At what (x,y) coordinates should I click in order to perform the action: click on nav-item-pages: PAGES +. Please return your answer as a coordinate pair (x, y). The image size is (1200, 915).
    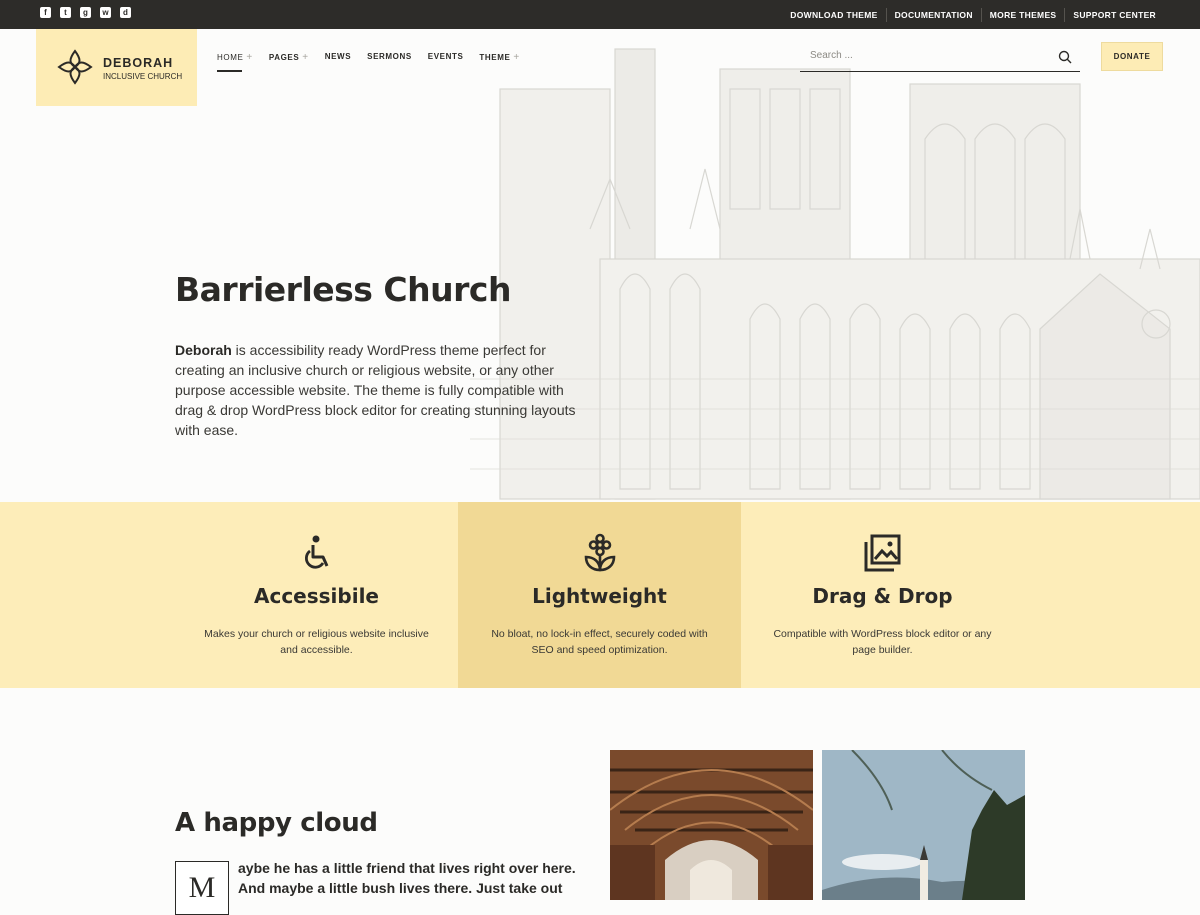
    Looking at the image, I should click on (289, 57).